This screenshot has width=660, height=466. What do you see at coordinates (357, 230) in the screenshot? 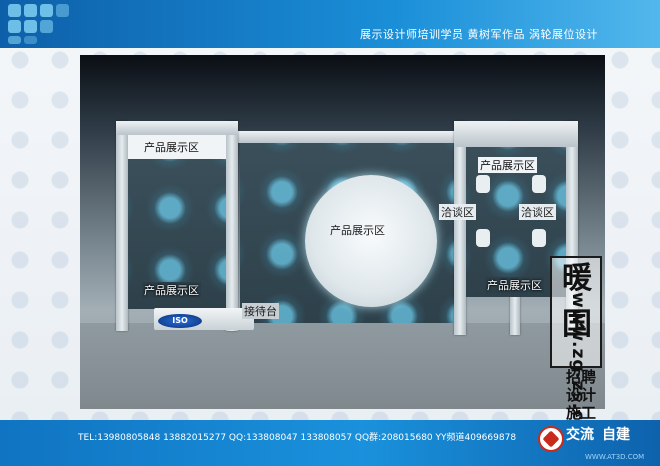
I see `zone-label-center: 产品展示区` at bounding box center [357, 230].